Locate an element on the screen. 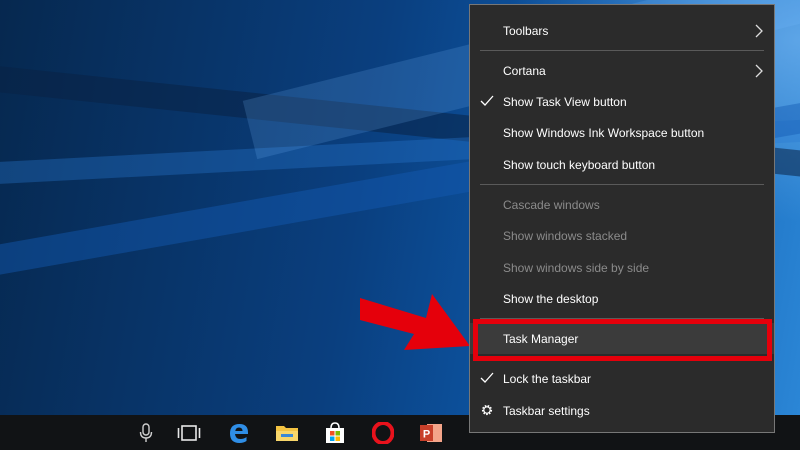  menu-item-label: Taskbar settings is located at coordinates (546, 410).